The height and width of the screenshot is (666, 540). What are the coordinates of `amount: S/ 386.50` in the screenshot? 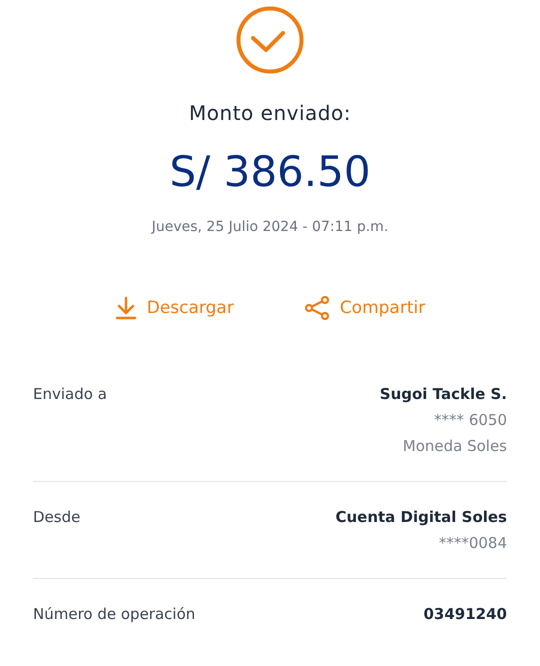 It's located at (270, 172).